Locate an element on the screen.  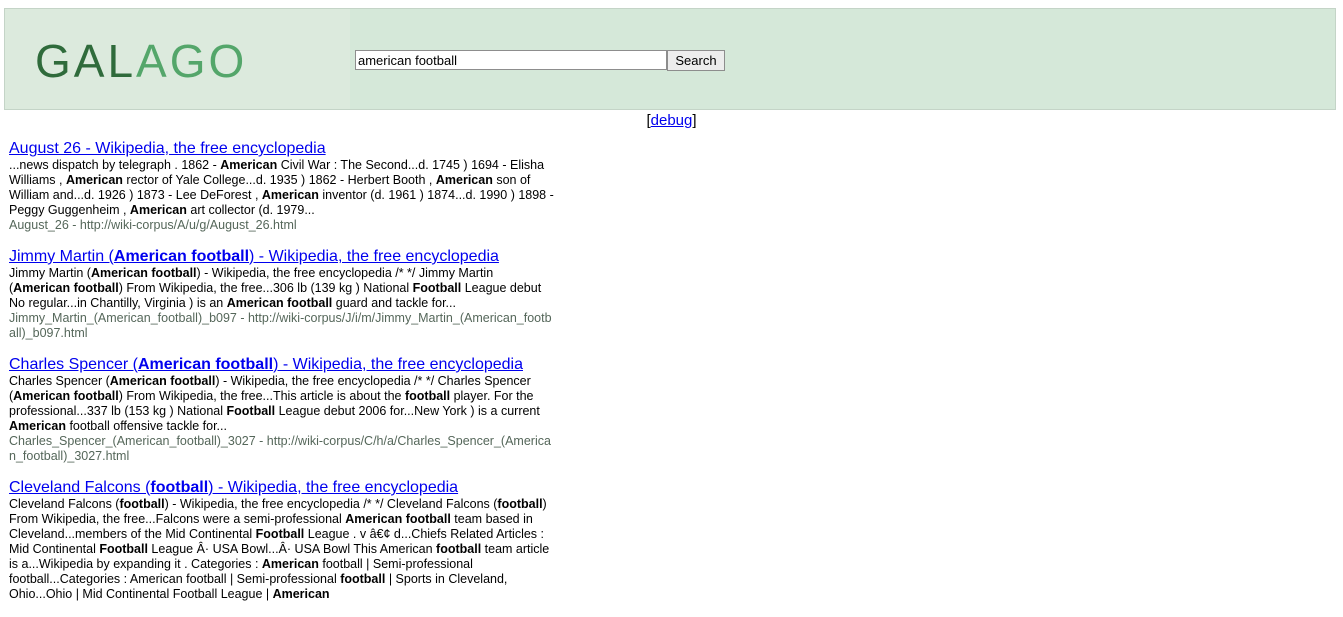
logo-text-dark: GAL is located at coordinates (86, 61).